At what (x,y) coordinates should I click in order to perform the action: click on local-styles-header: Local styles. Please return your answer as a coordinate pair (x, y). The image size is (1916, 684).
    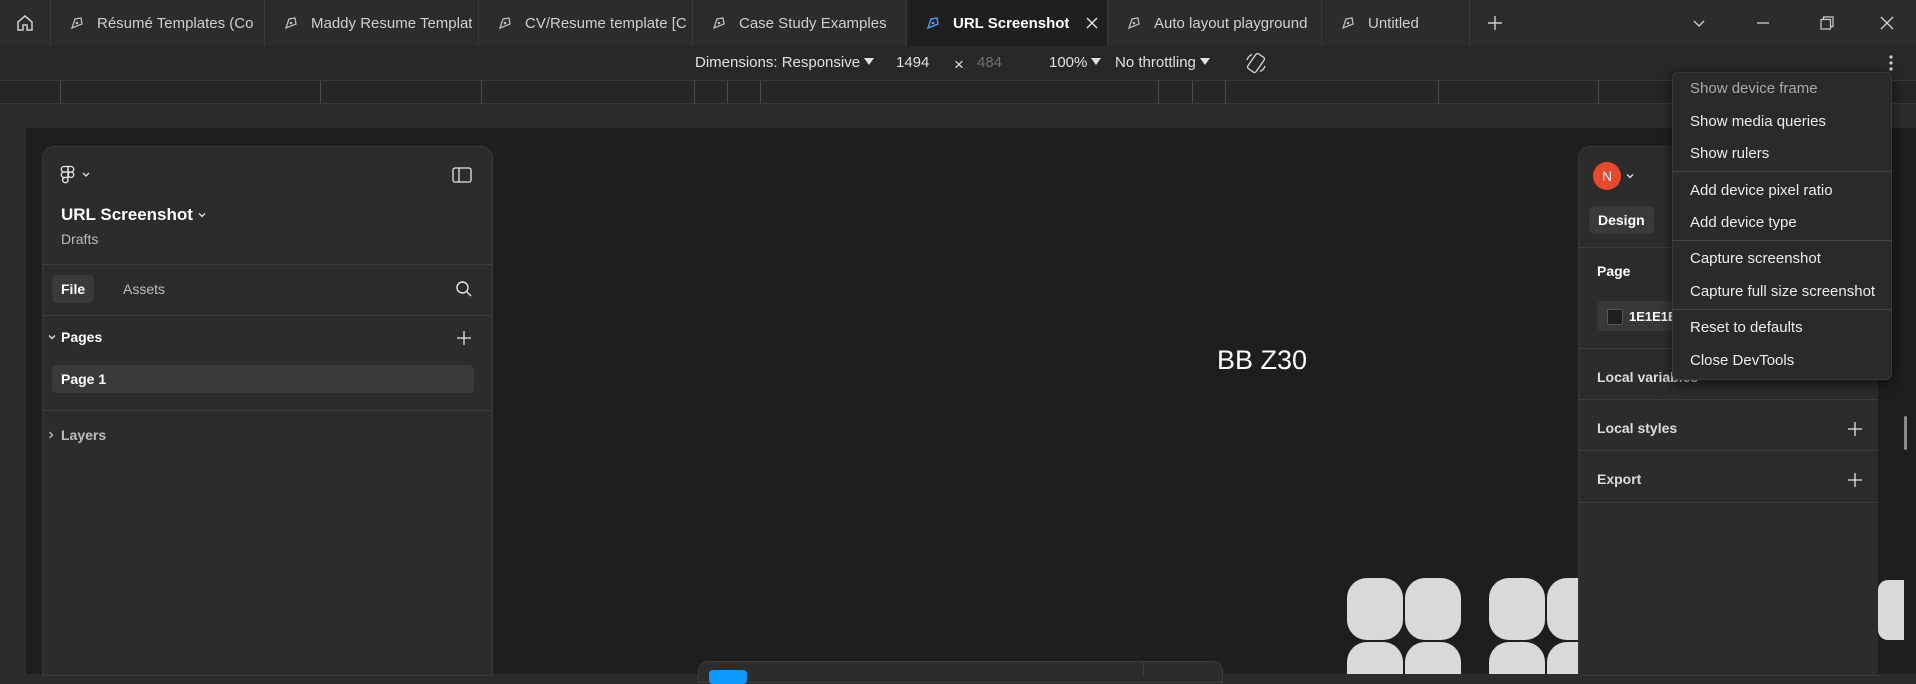
    Looking at the image, I should click on (1637, 428).